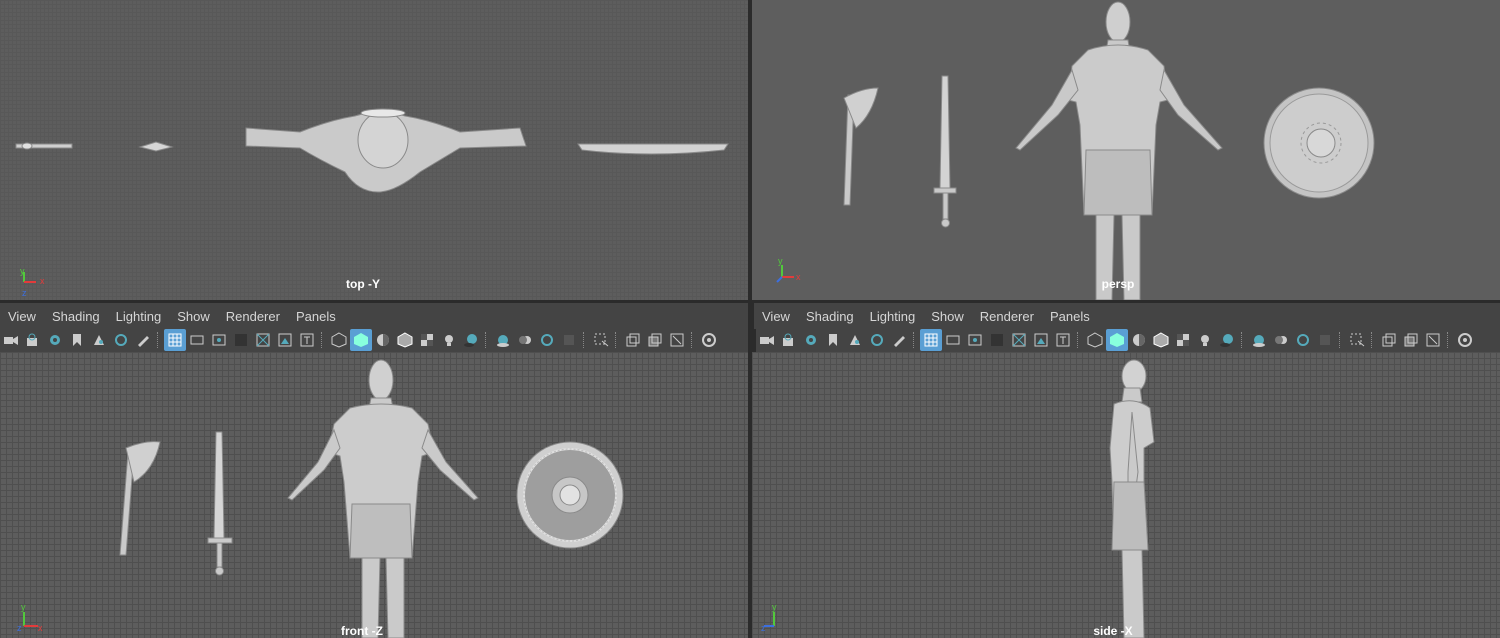 Image resolution: width=1500 pixels, height=638 pixels. What do you see at coordinates (769, 617) in the screenshot?
I see `axis-gizmo-side: y z` at bounding box center [769, 617].